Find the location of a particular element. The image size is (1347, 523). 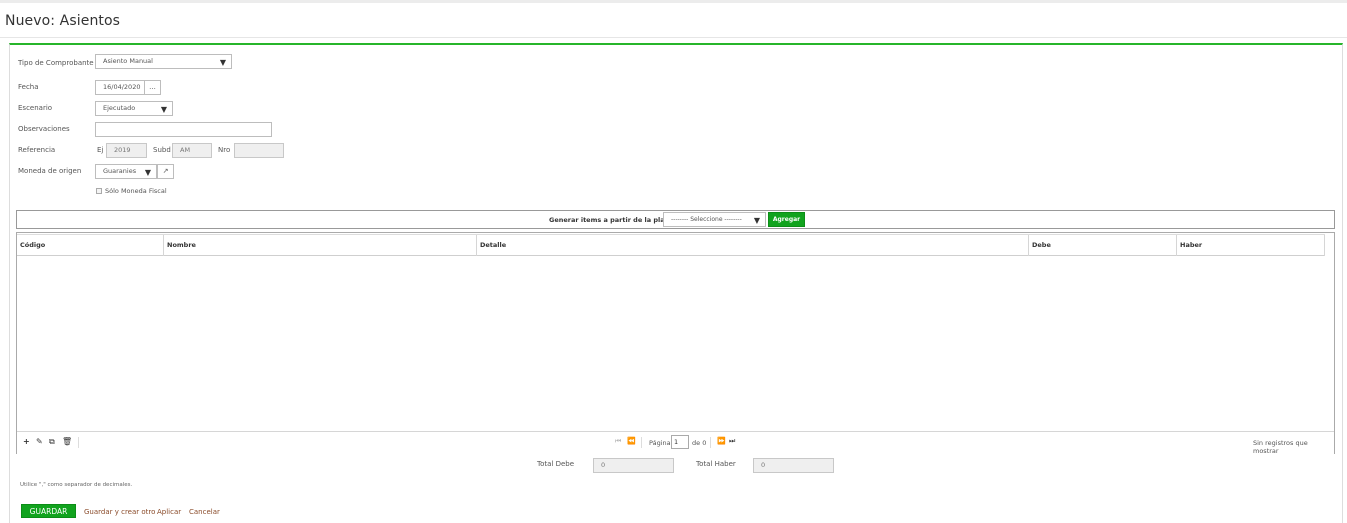

tipo-comprobante-label: Tipo de Comprobante is located at coordinates (56, 63).